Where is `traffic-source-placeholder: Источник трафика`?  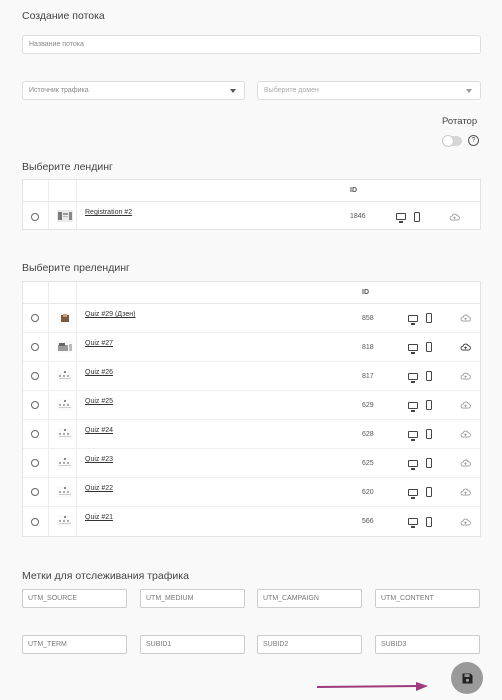
traffic-source-placeholder: Источник трафика is located at coordinates (59, 90).